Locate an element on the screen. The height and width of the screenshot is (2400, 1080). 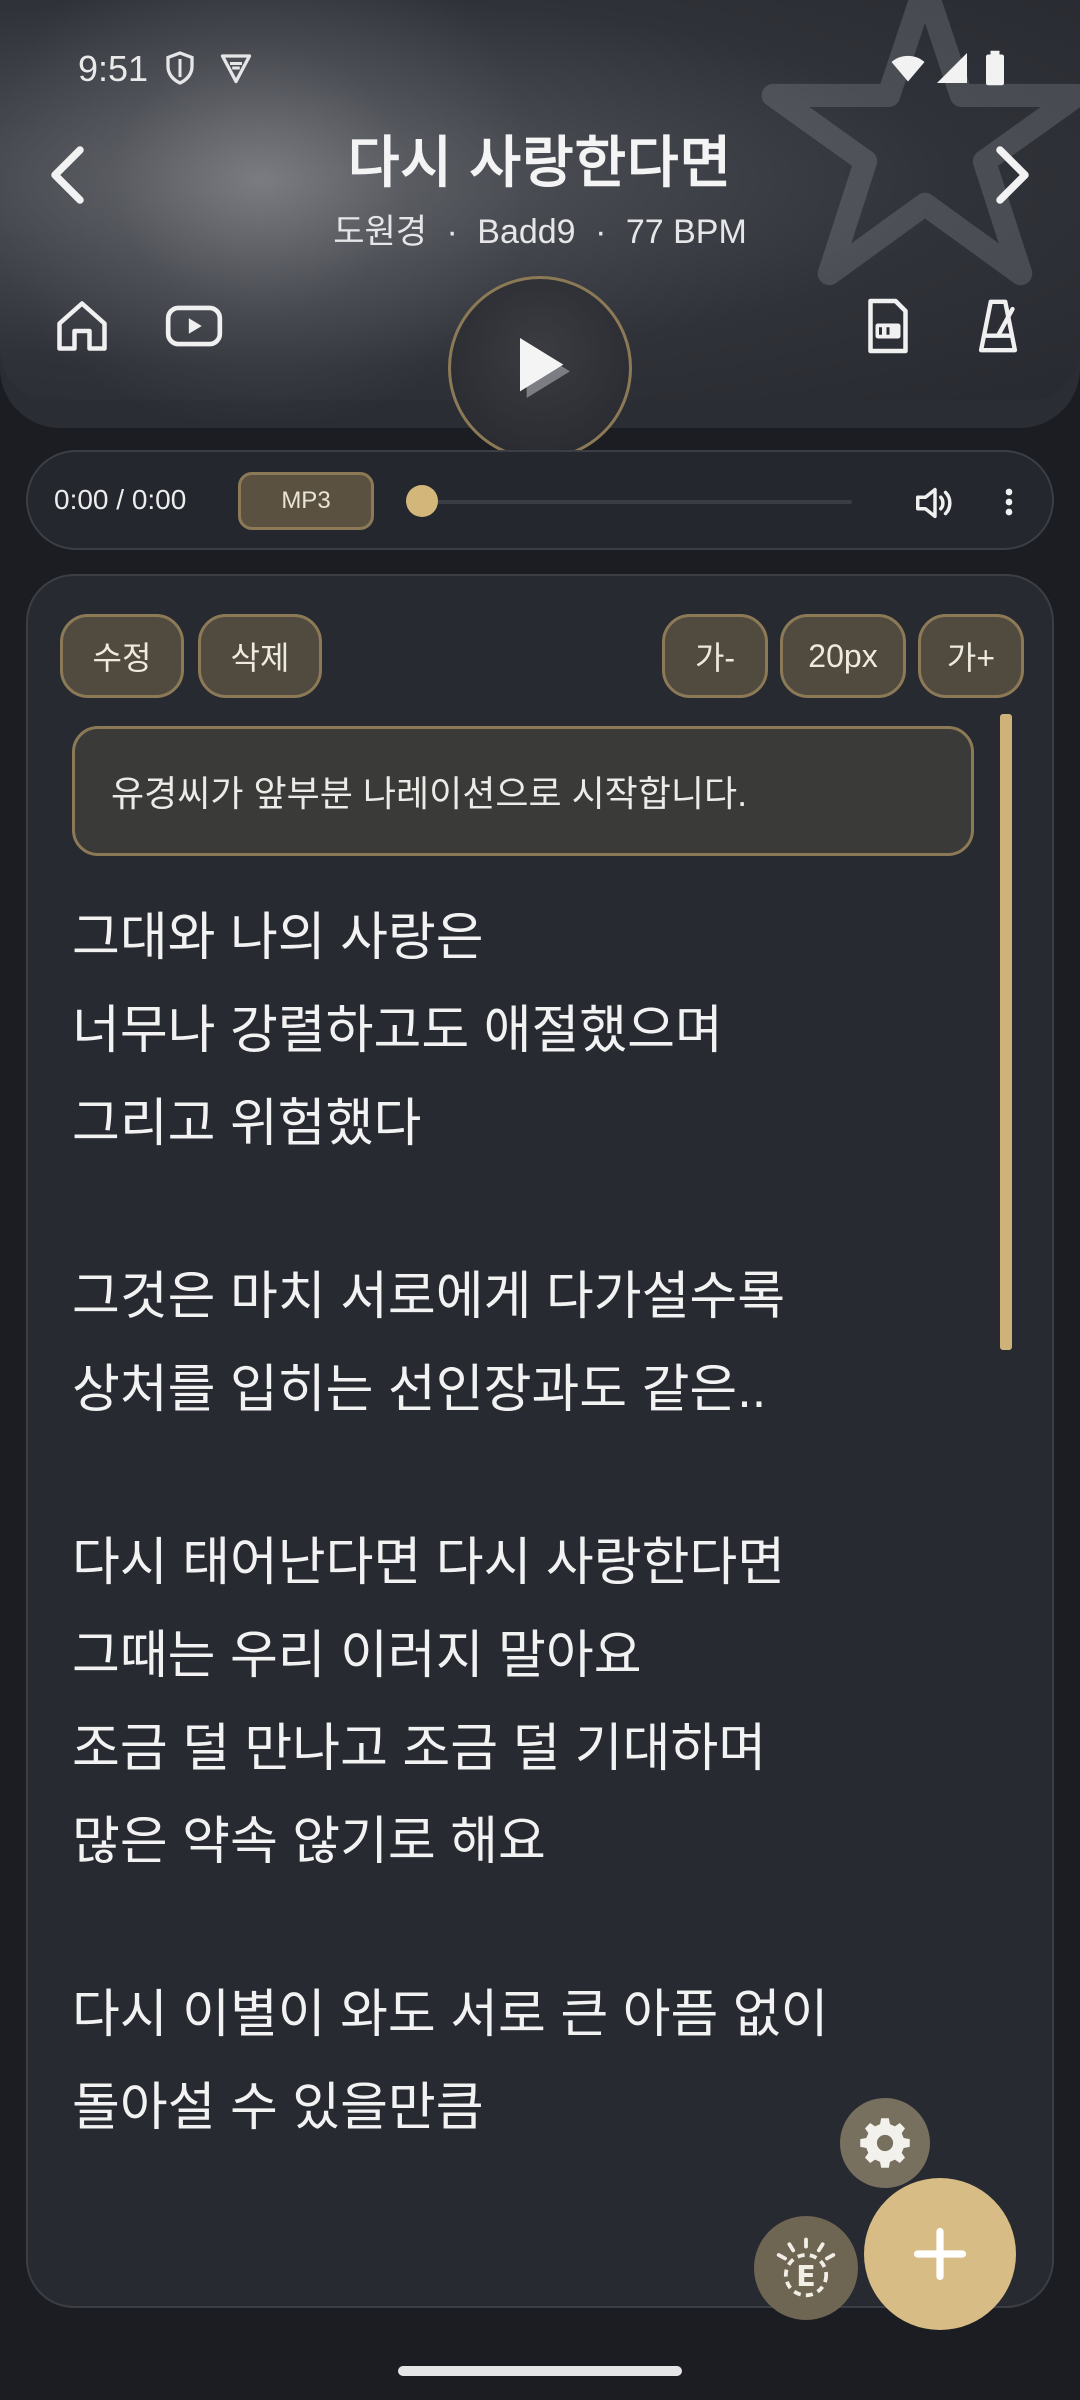
shield-icon is located at coordinates (180, 68).